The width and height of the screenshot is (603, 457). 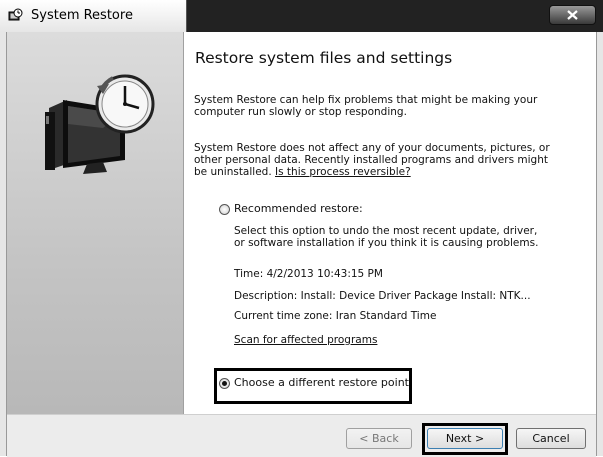 I want to click on title-tab: System Restore, so click(x=93, y=16).